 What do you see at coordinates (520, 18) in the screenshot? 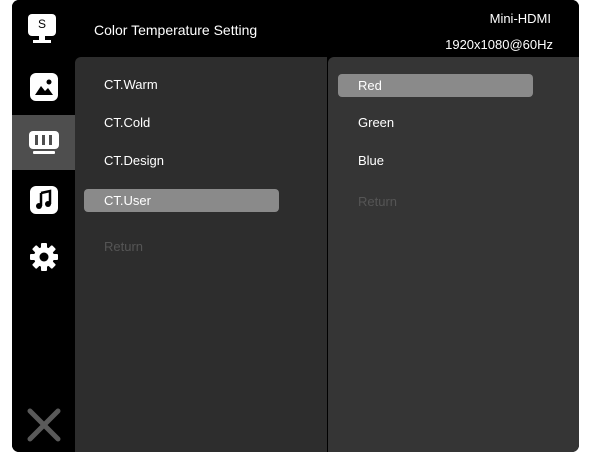
I see `input-source-label: Mini-HDMI` at bounding box center [520, 18].